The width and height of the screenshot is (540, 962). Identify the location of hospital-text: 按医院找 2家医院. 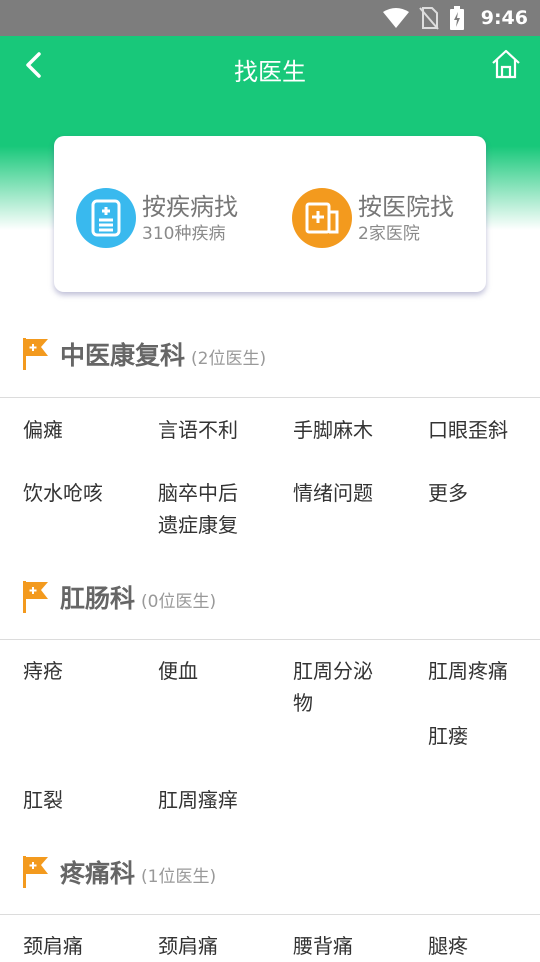
(406, 218).